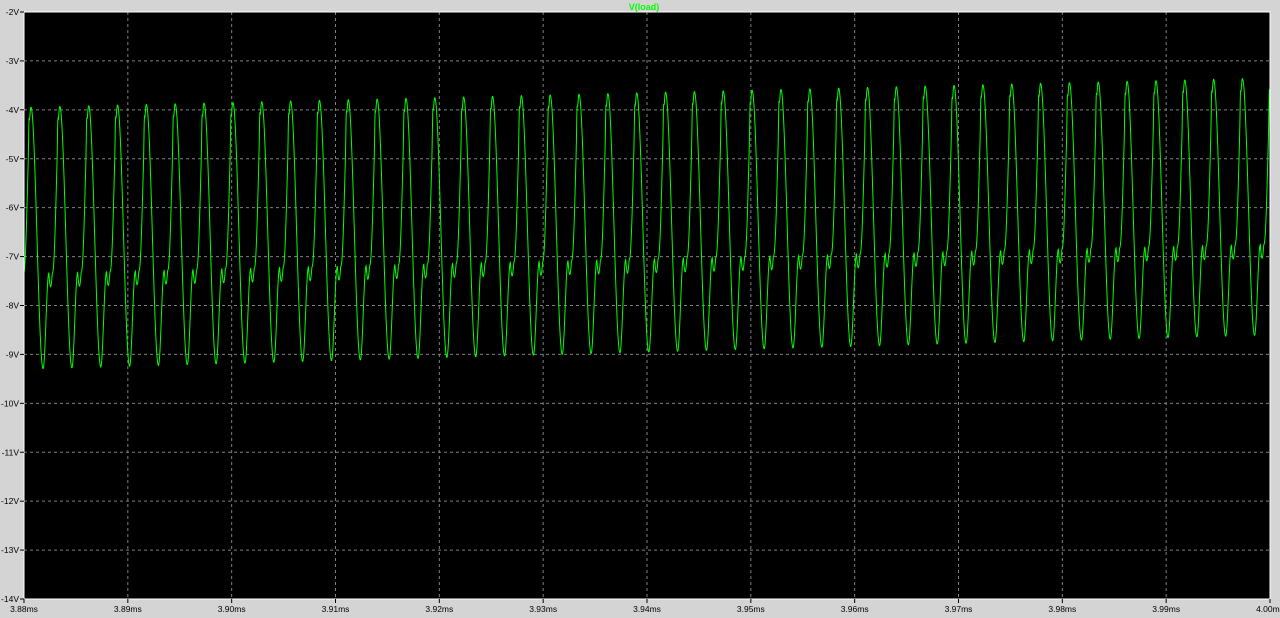  What do you see at coordinates (13, 257) in the screenshot?
I see `y-tick-label: -7V` at bounding box center [13, 257].